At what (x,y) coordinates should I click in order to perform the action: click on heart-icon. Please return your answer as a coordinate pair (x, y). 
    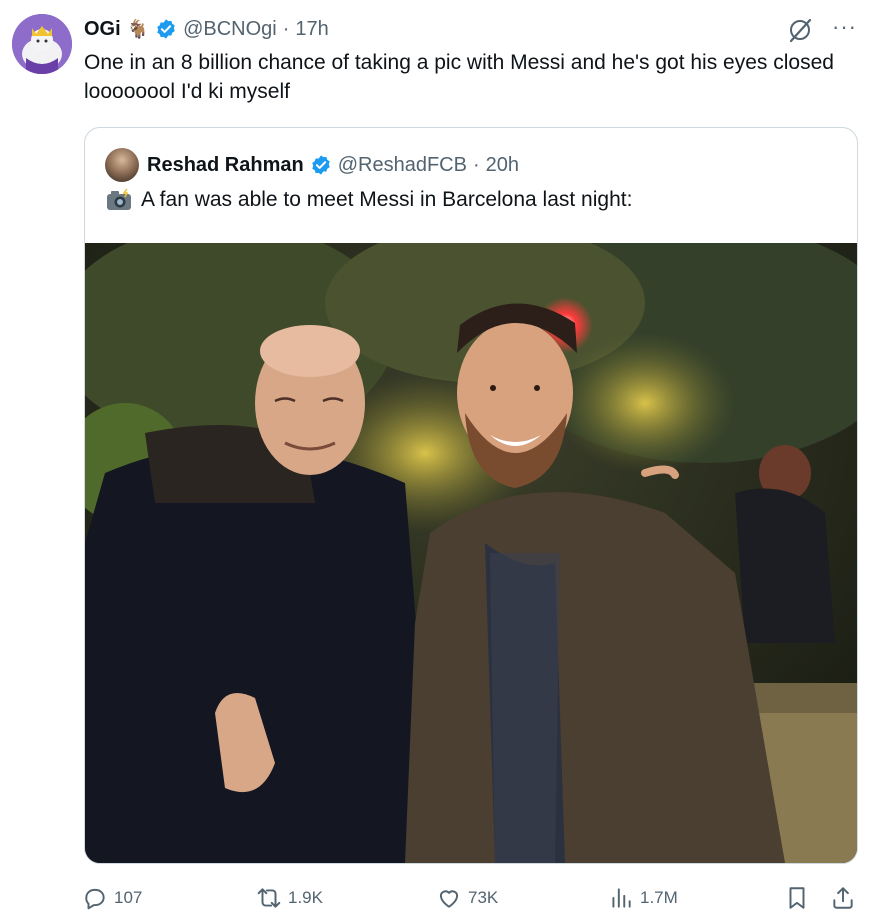
    Looking at the image, I should click on (449, 899).